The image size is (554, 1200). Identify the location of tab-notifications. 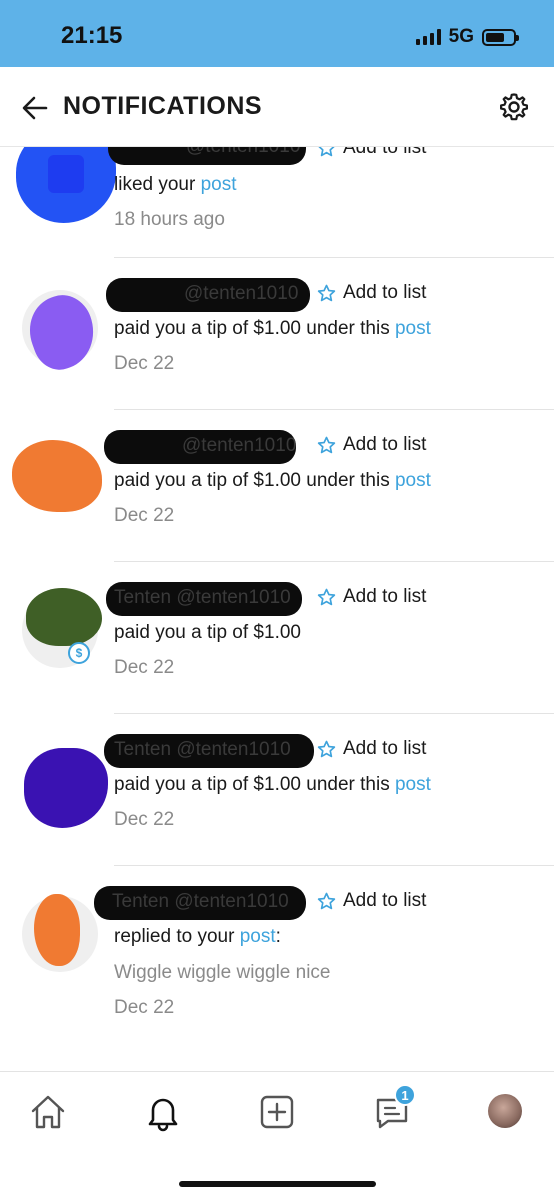
(163, 1112).